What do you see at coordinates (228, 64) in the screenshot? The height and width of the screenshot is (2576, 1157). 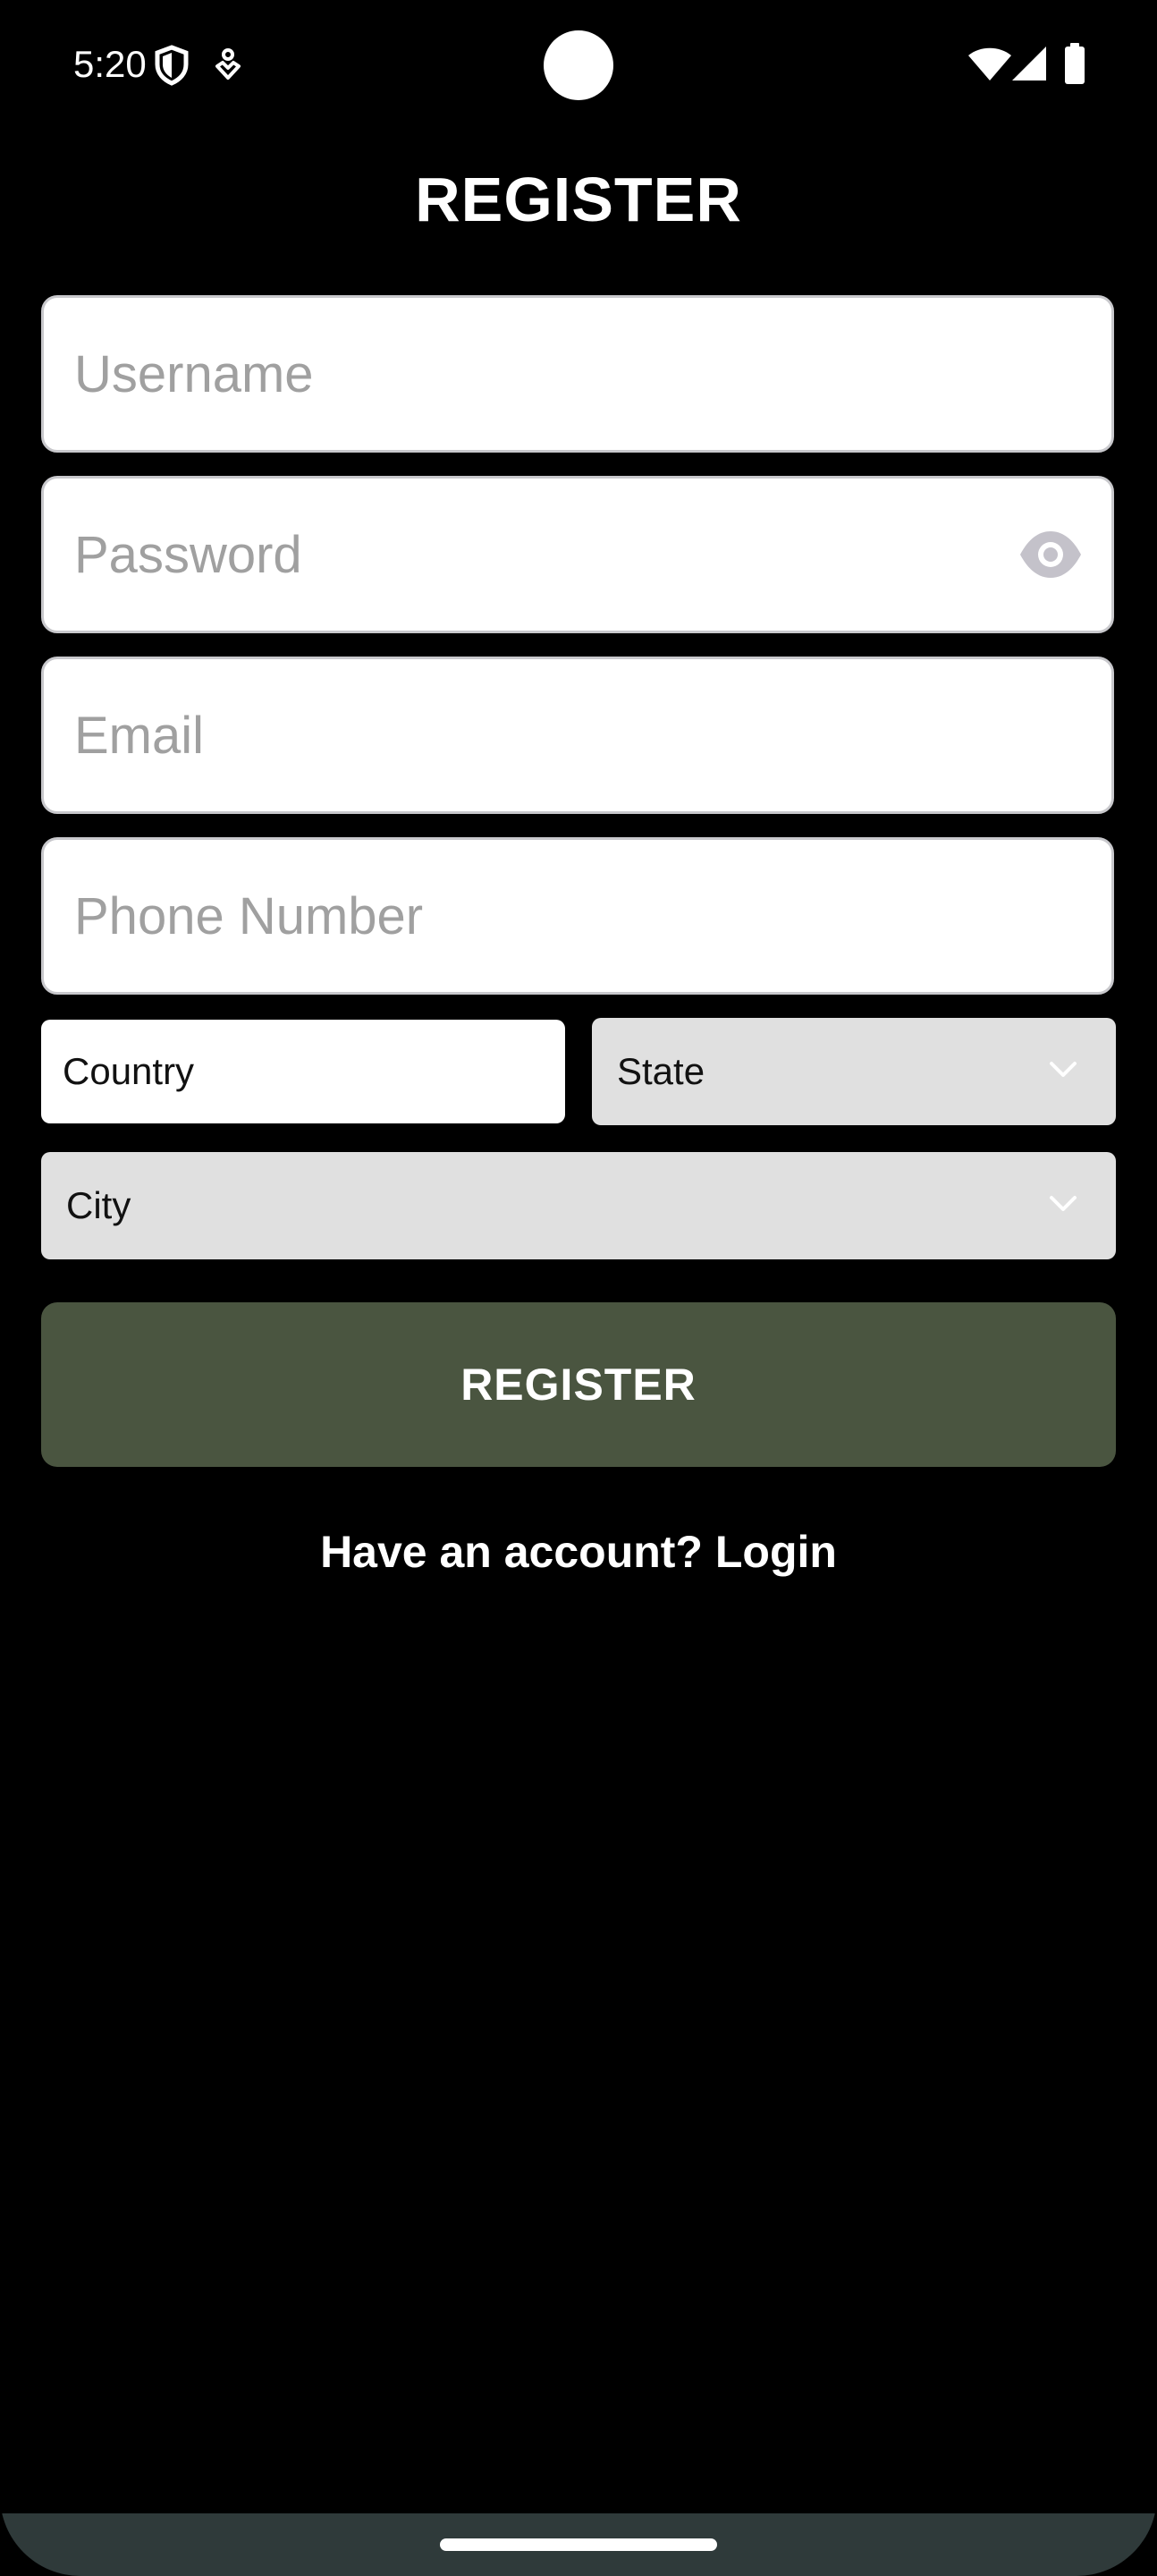 I see `assistant-icon` at bounding box center [228, 64].